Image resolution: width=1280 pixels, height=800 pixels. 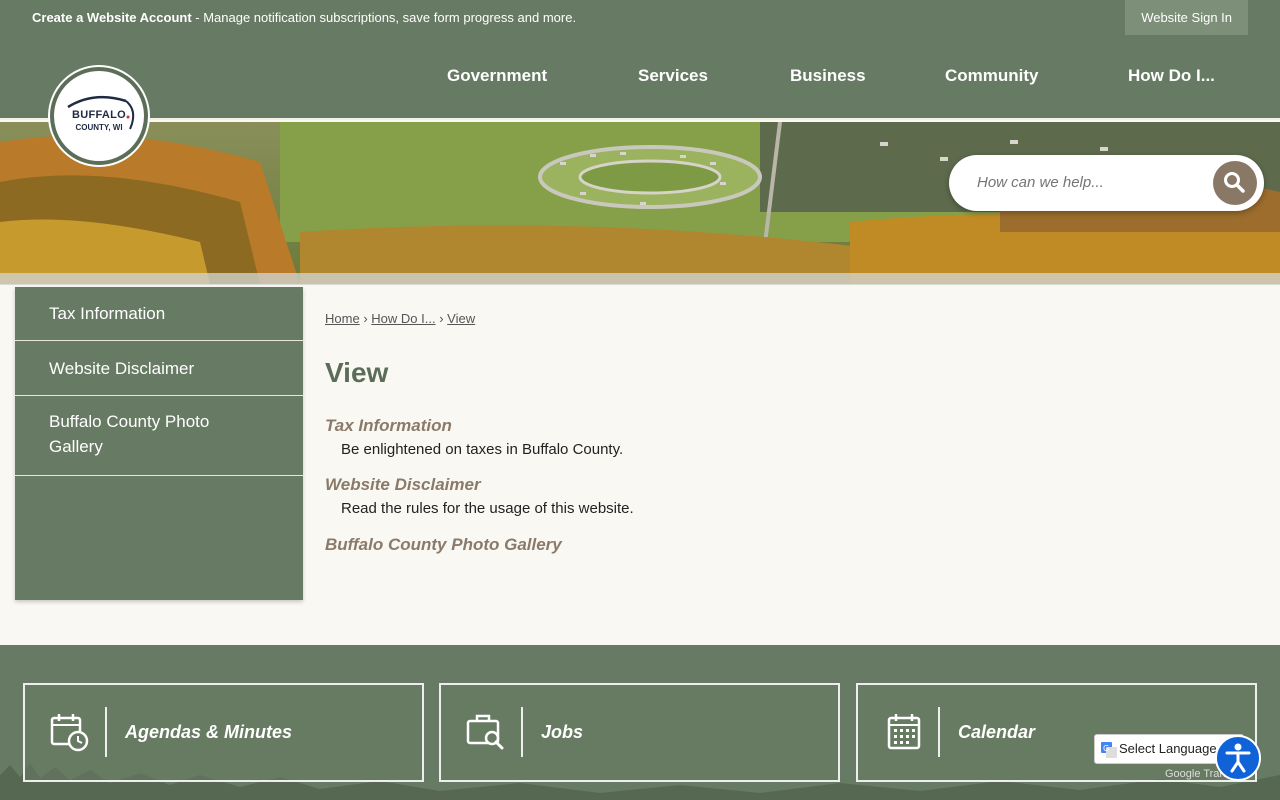 I want to click on accessibility-icon, so click(x=1238, y=758).